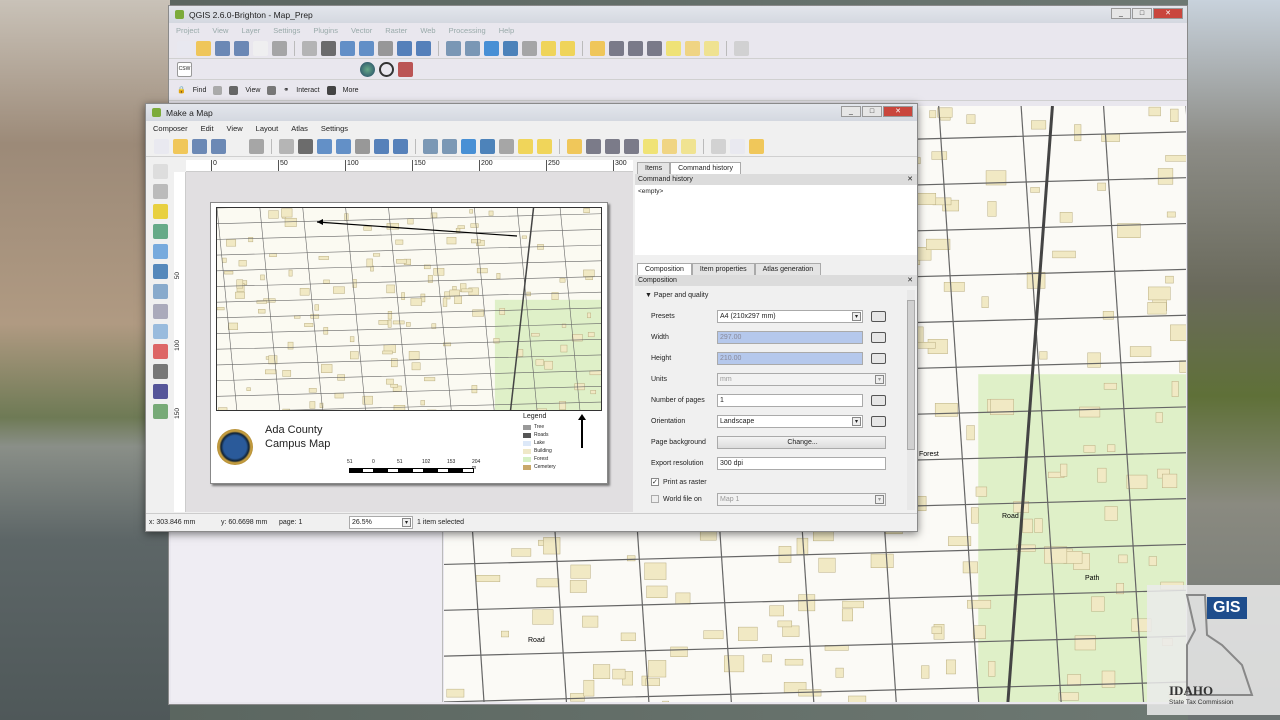 This screenshot has width=1280, height=720. Describe the element at coordinates (381, 522) in the screenshot. I see `zoom-select: 26.5% ▾` at that location.